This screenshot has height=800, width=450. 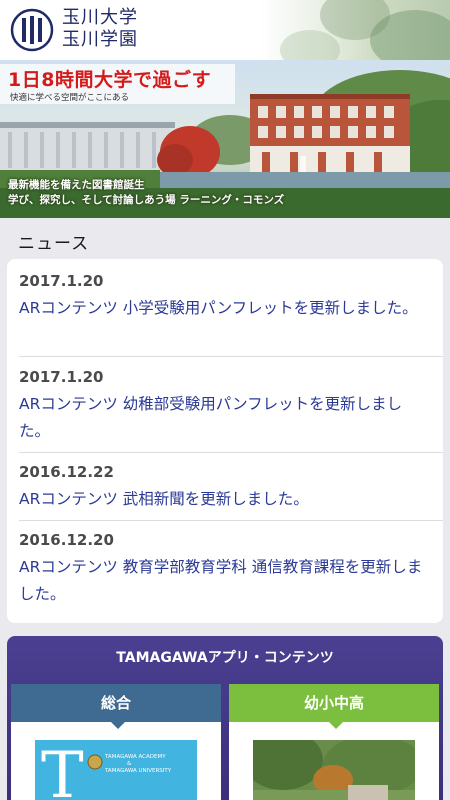 I want to click on banner-subtitle: 快適に学べる空間がここにある, so click(x=70, y=98).